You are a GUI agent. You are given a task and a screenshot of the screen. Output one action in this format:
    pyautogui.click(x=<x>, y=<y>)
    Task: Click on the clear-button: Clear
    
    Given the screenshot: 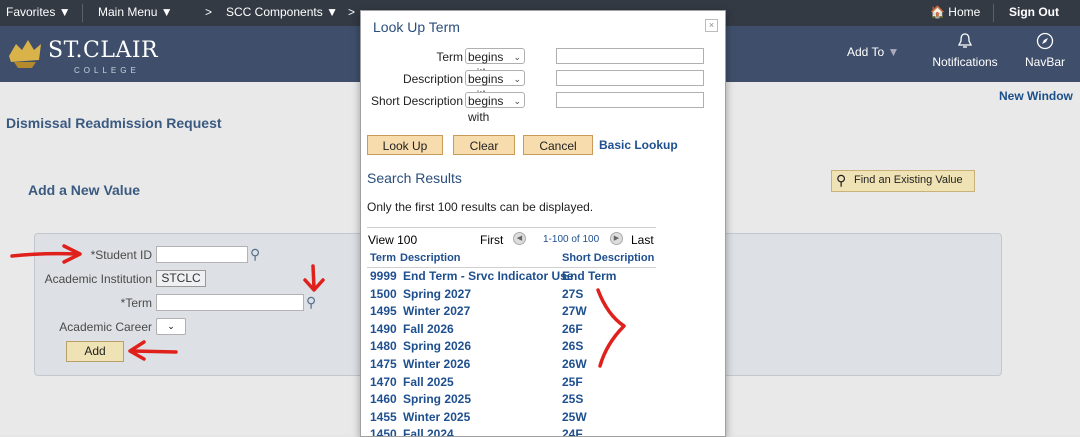 What is the action you would take?
    pyautogui.click(x=484, y=145)
    